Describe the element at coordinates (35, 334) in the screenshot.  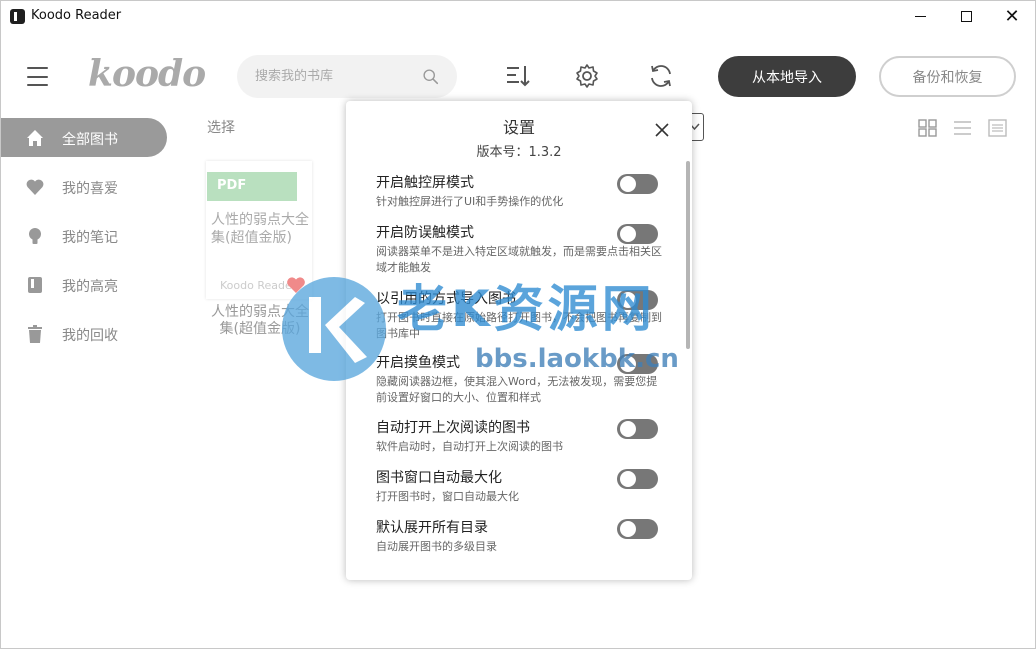
I see `trash-icon` at that location.